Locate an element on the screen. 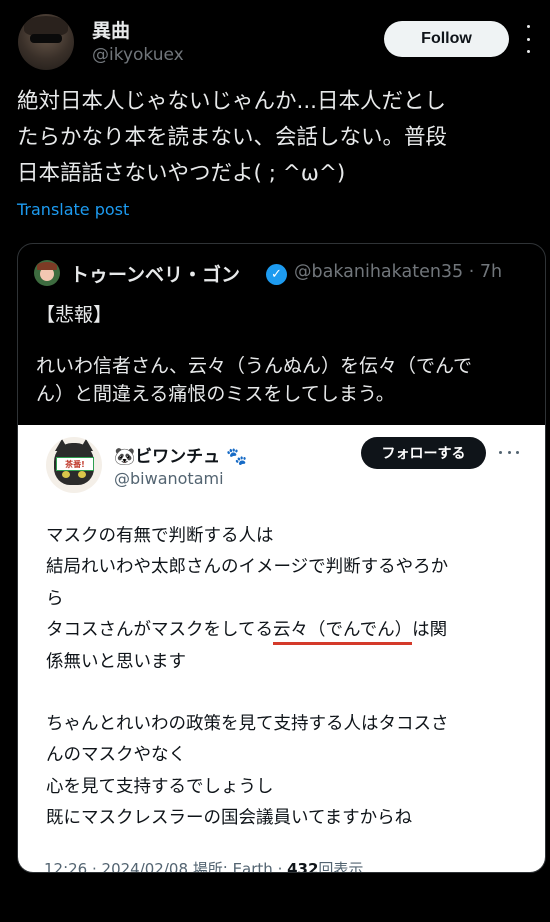  embedded-more-icon is located at coordinates (509, 453).